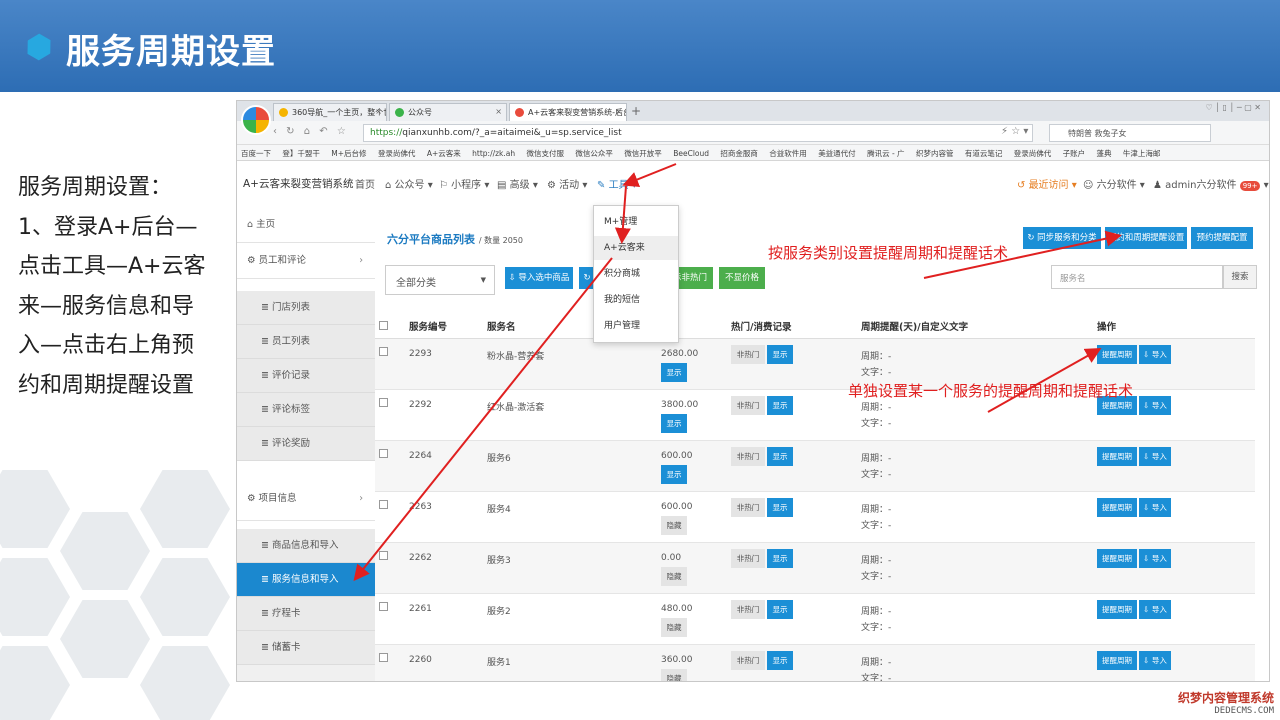  Describe the element at coordinates (649, 175) in the screenshot. I see `arrow-to-tools` at that location.